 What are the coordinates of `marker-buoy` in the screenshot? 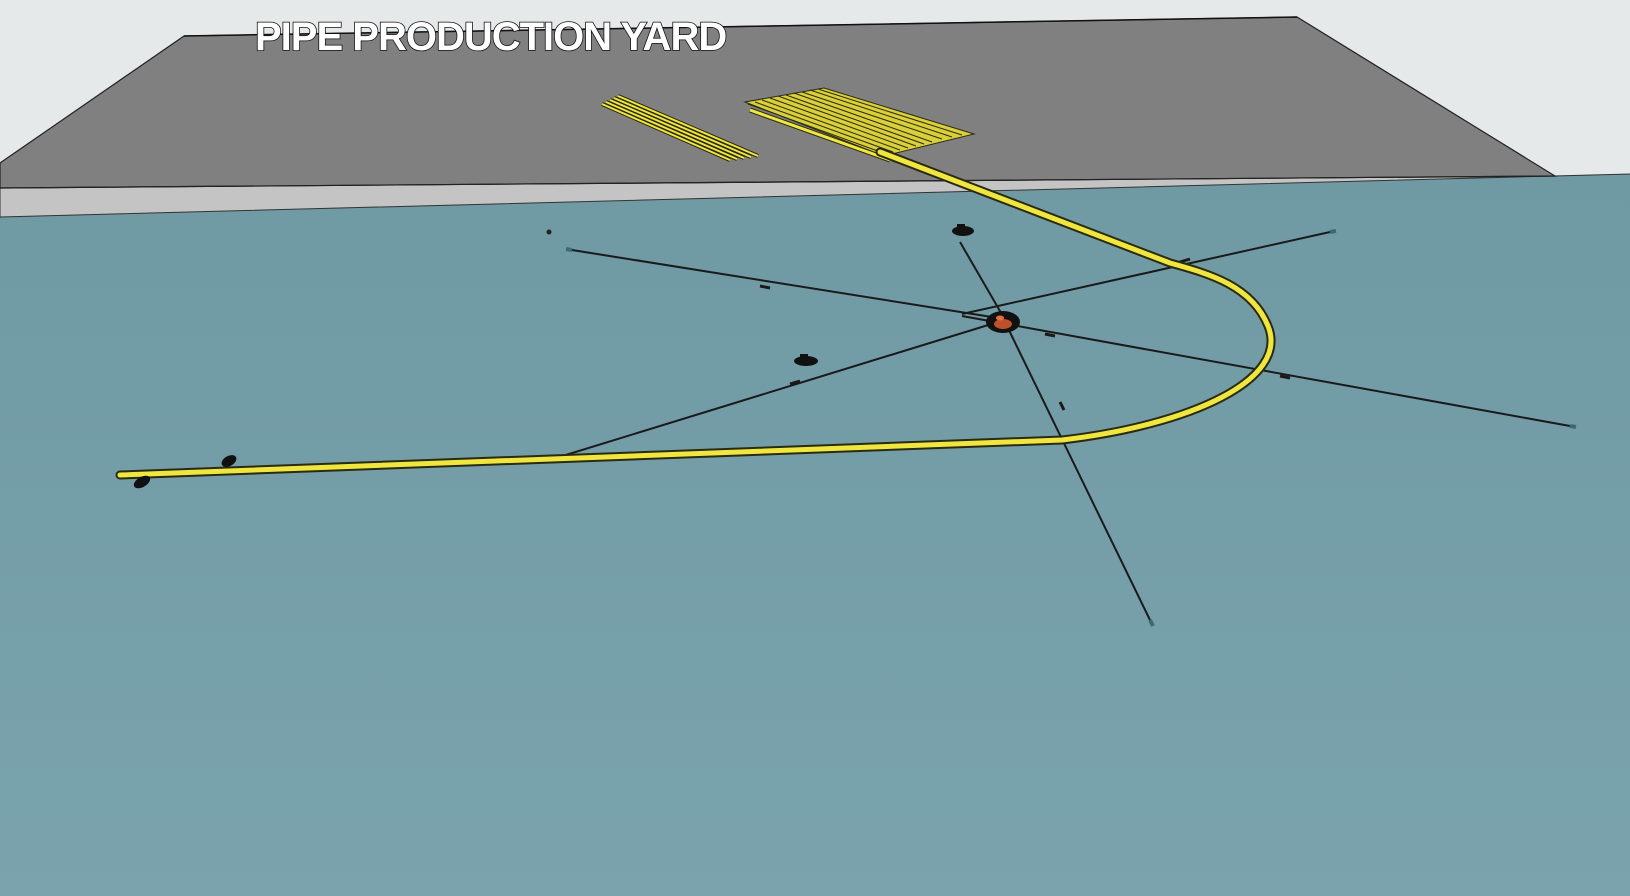 It's located at (549, 232).